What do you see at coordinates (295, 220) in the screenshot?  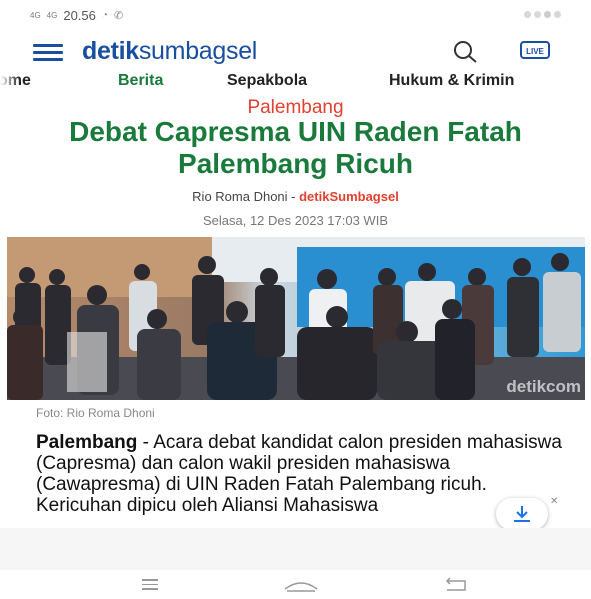 I see `article-date: Selasa, 12 Des 2023 17:03 WIB` at bounding box center [295, 220].